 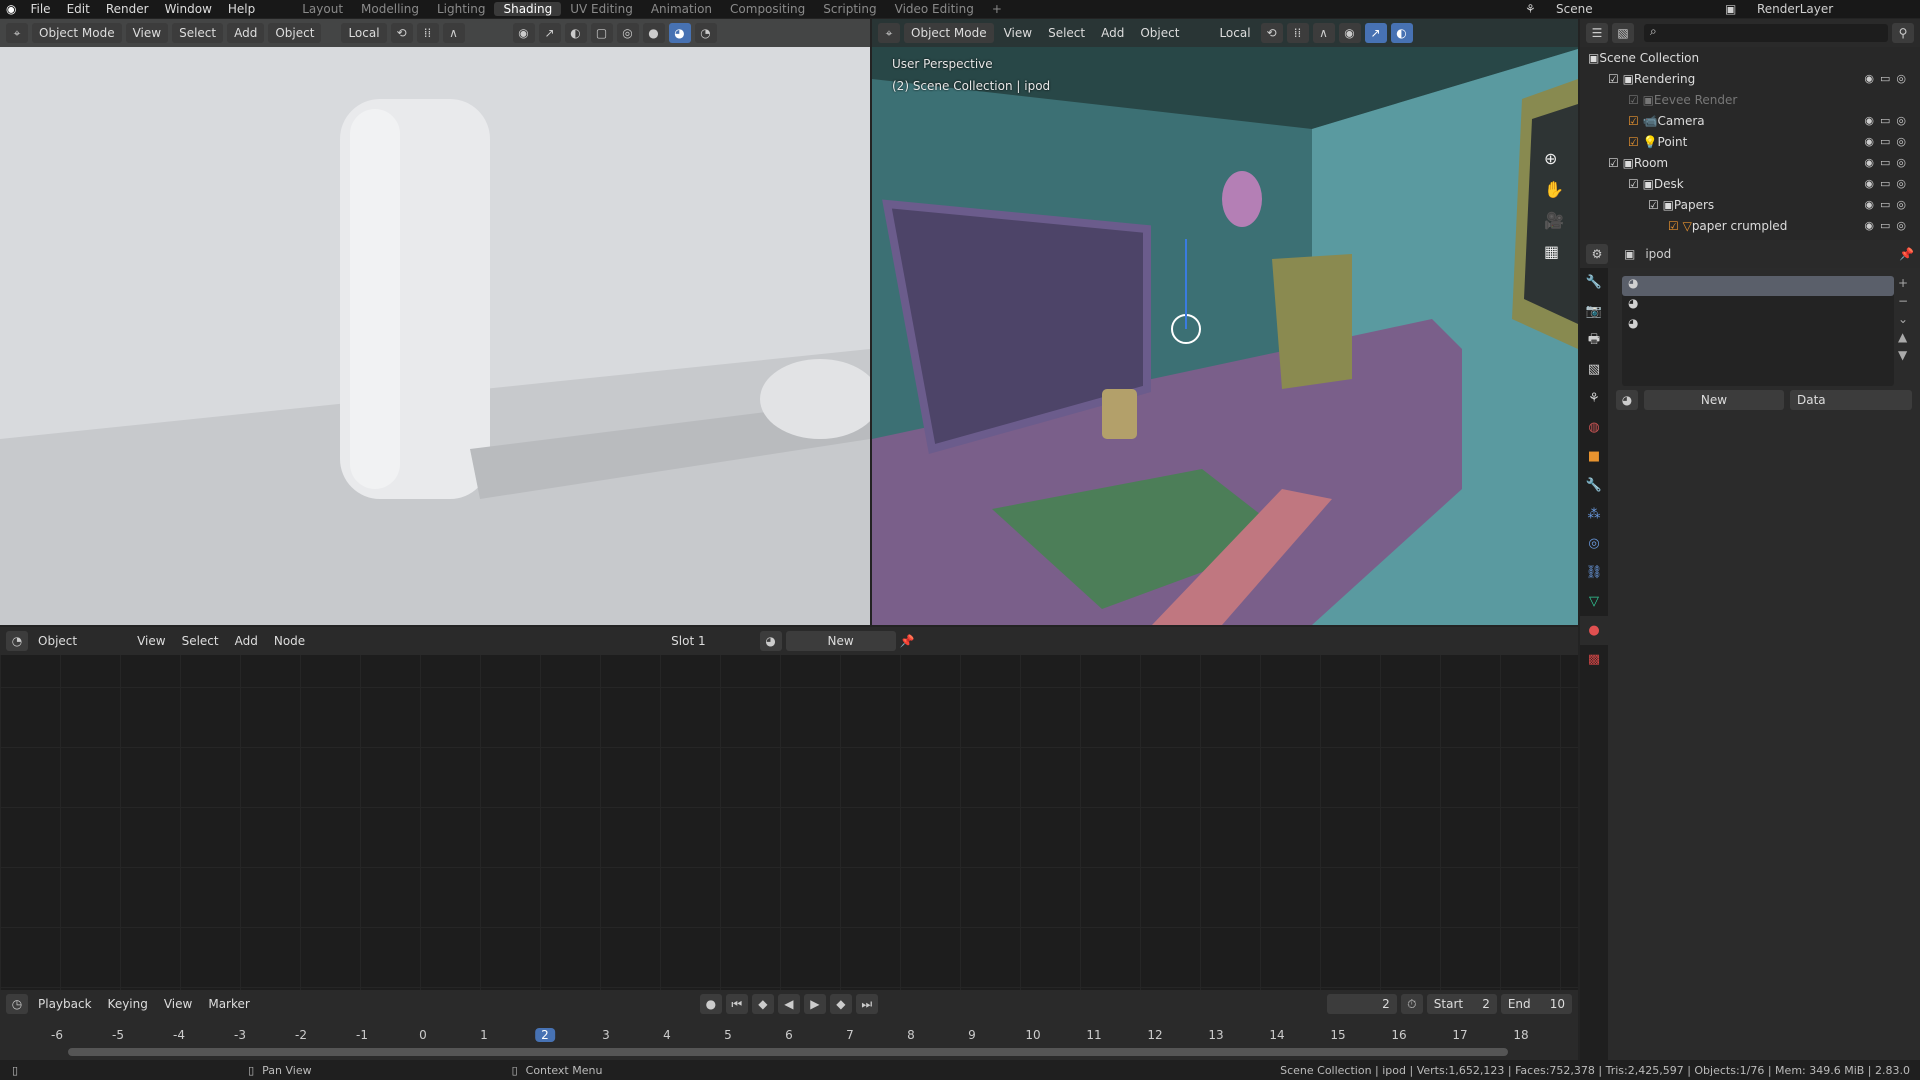 I want to click on outliner-item: ☑ 📹 Camera ◉▭◎, so click(x=1750, y=120).